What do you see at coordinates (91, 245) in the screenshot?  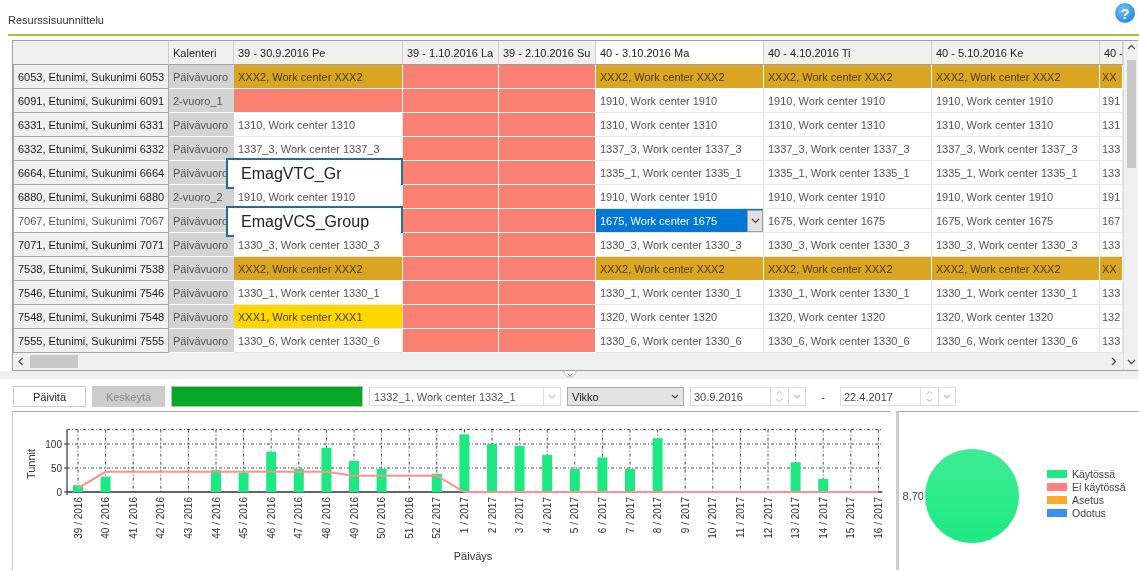 I see `row-header: 7071, Etunimi, Sukunimi 7071` at bounding box center [91, 245].